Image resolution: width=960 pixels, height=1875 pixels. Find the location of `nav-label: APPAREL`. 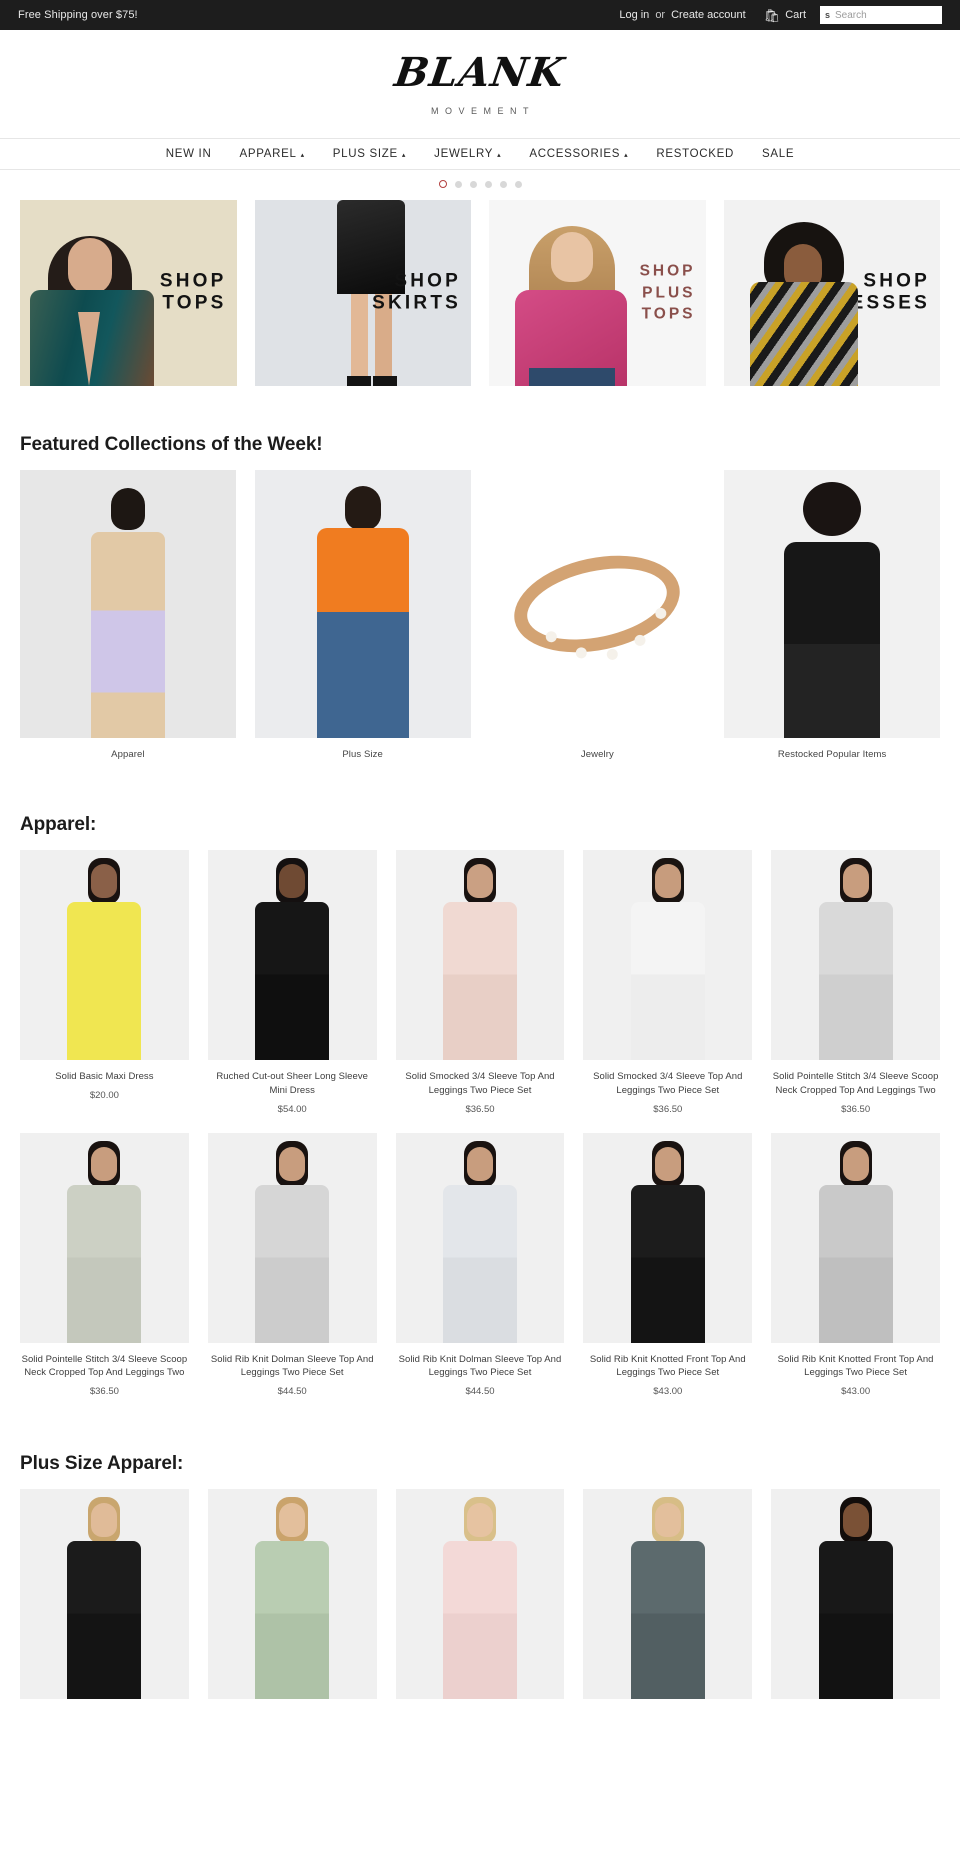

nav-label: APPAREL is located at coordinates (268, 154).